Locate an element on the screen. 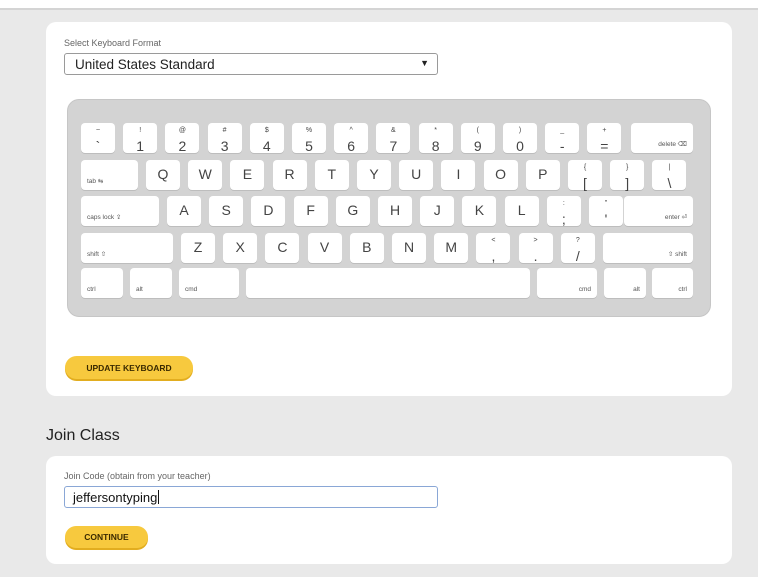 The width and height of the screenshot is (758, 577). key-symbol: 9 is located at coordinates (477, 146).